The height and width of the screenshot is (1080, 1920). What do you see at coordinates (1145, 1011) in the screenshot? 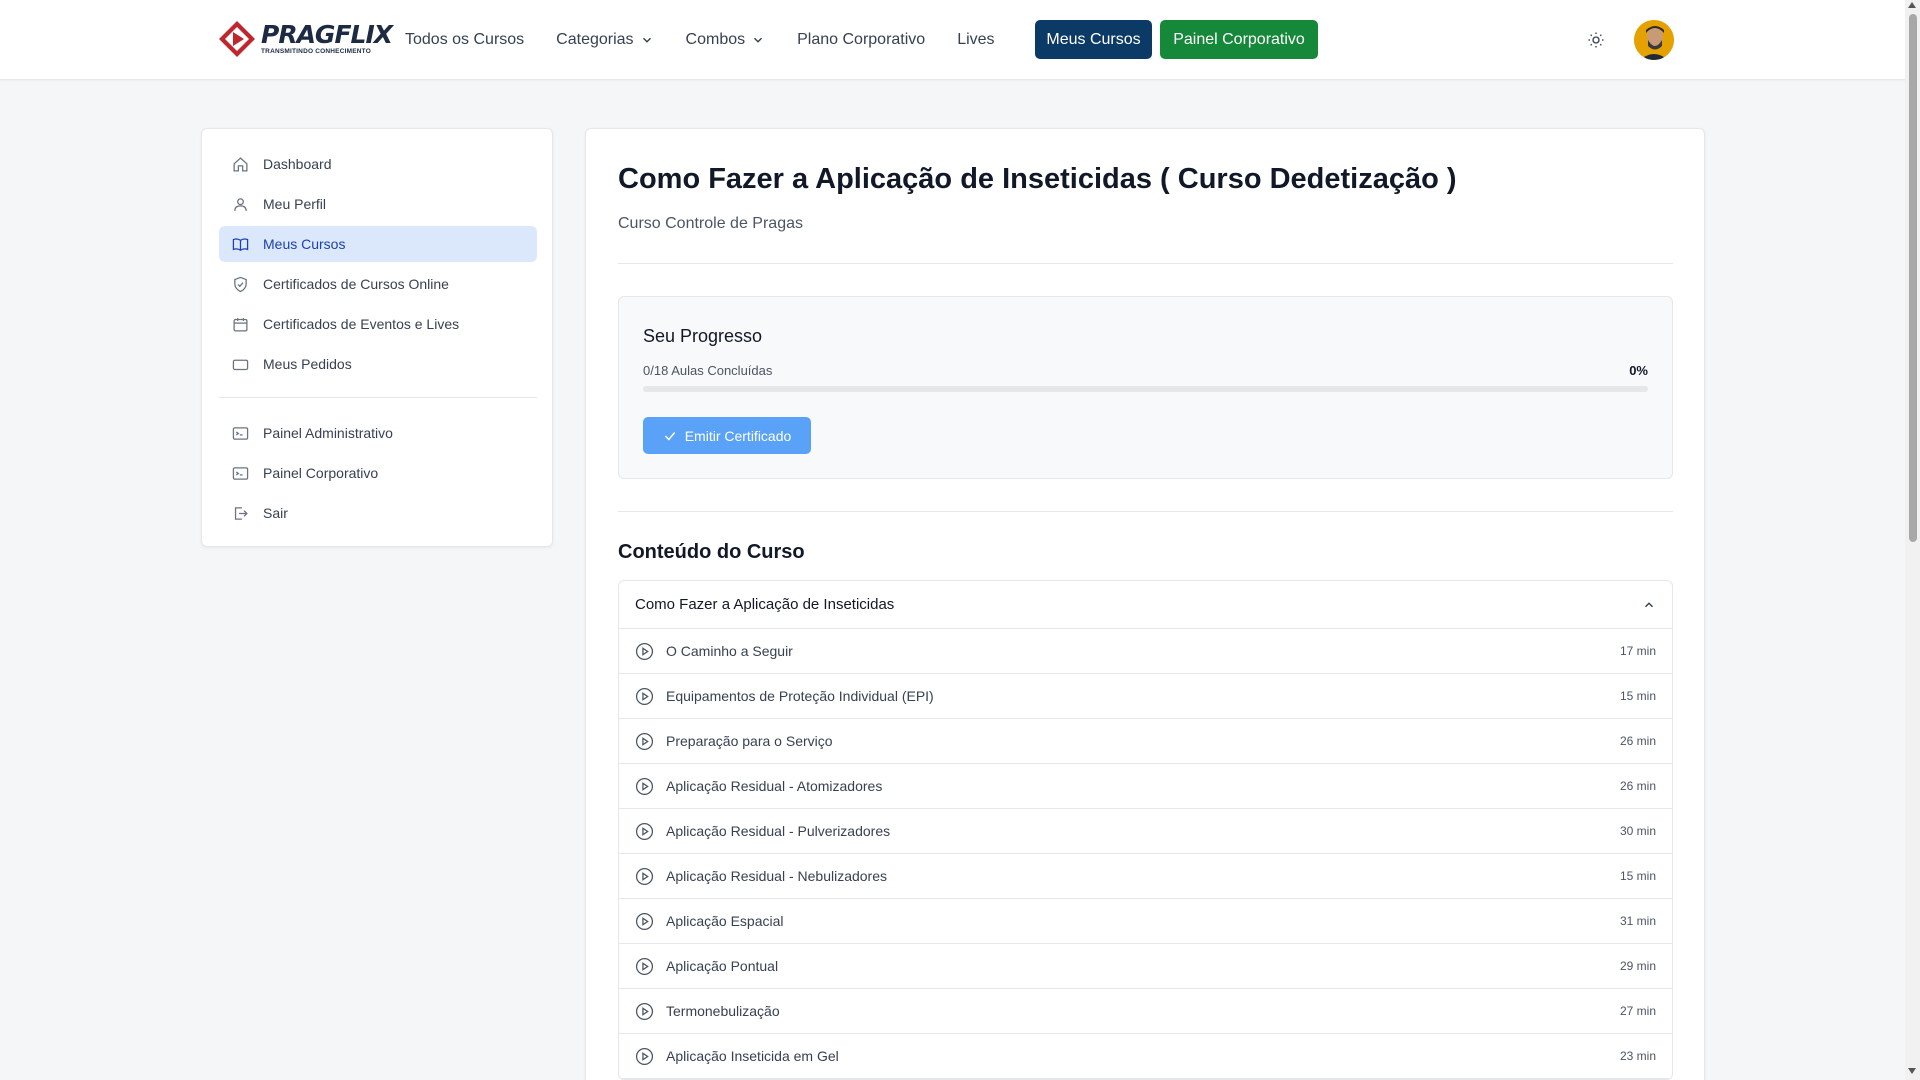
I see `lesson-row: Termonebulização 27 min` at bounding box center [1145, 1011].